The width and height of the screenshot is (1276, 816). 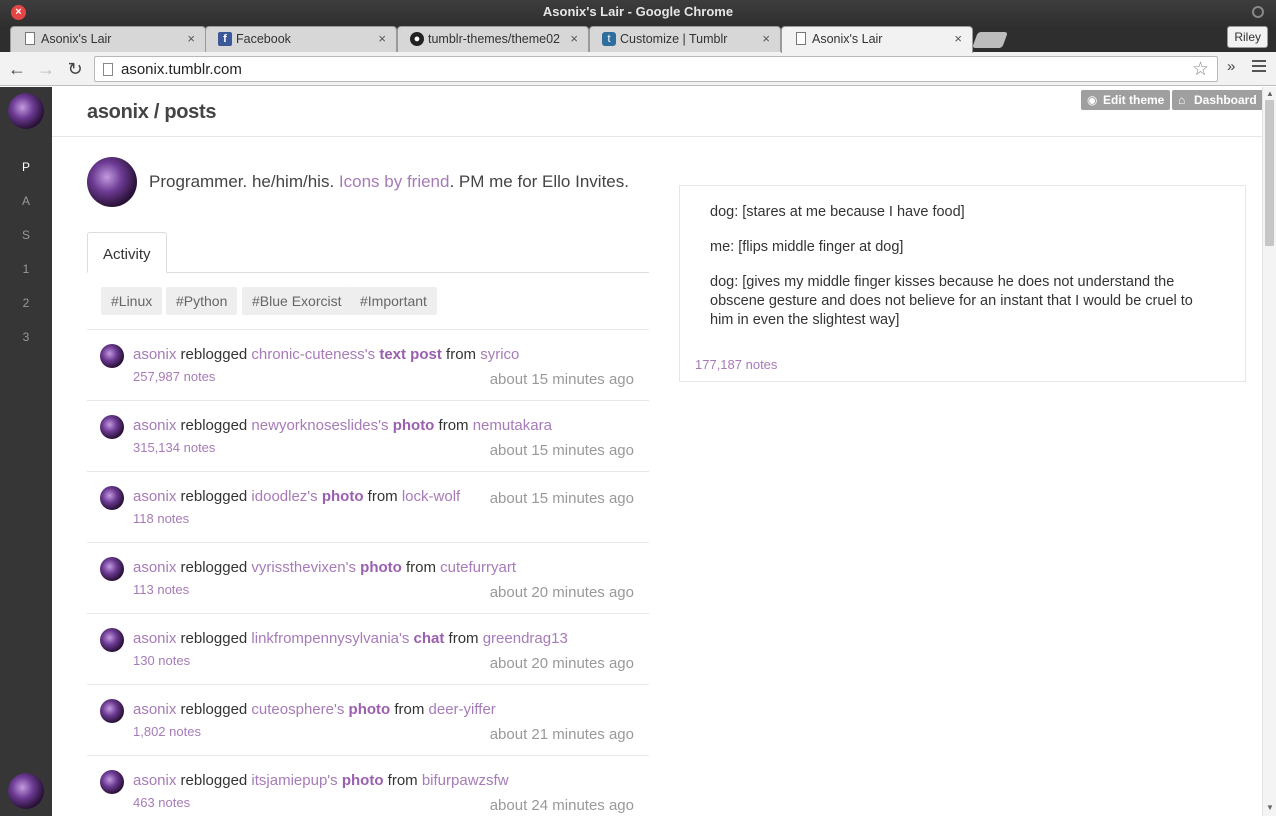 What do you see at coordinates (225, 39) in the screenshot?
I see `facebook-icon: f` at bounding box center [225, 39].